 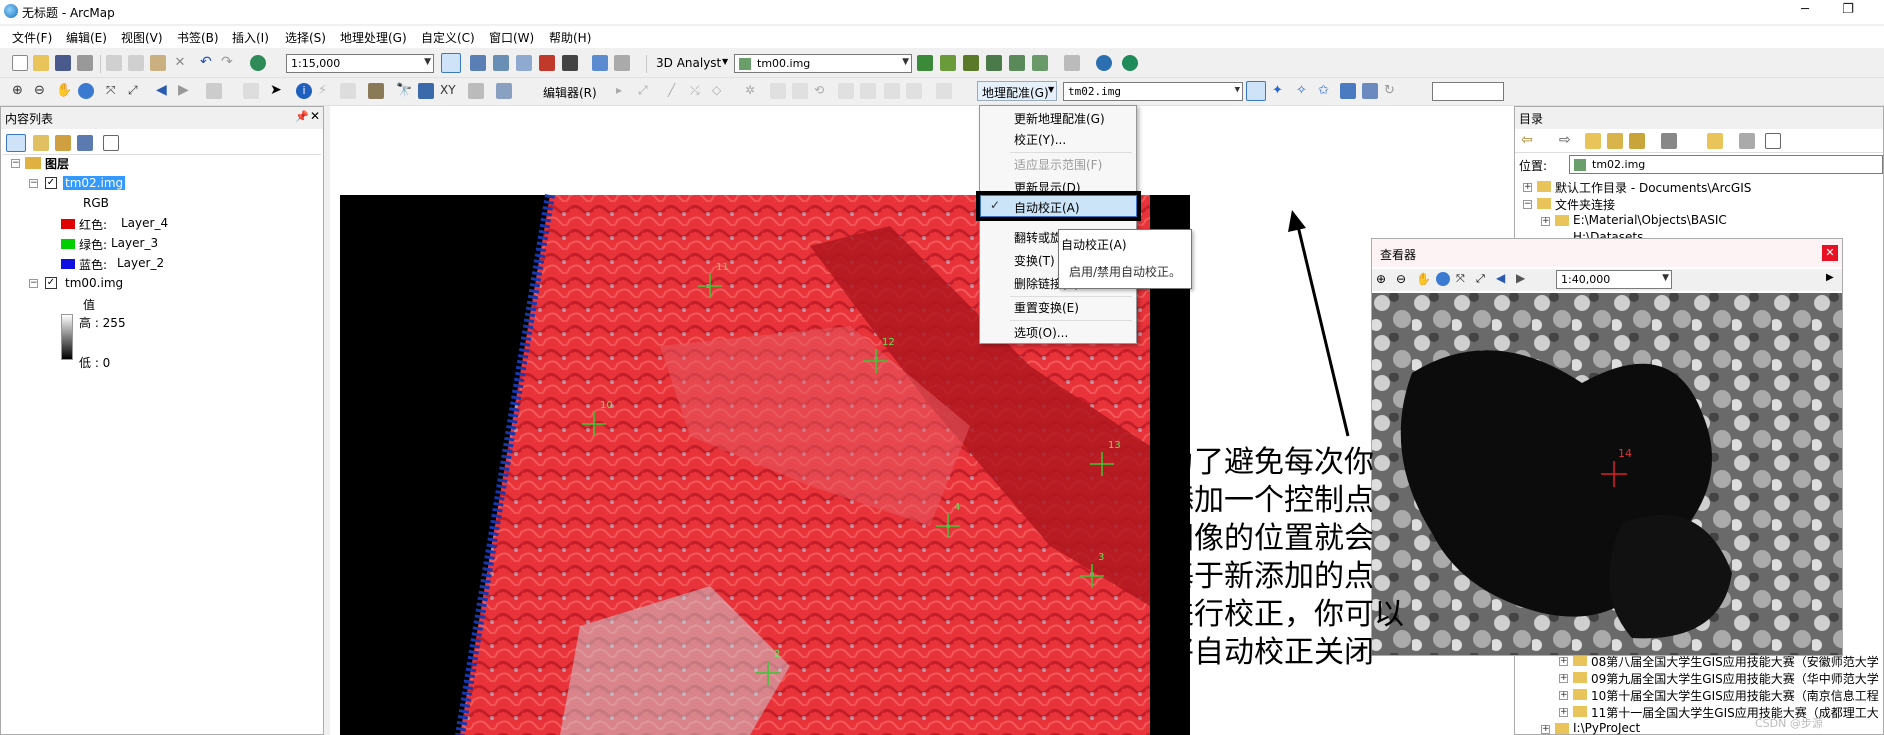 I want to click on interpolate-point-icon, so click(x=994, y=63).